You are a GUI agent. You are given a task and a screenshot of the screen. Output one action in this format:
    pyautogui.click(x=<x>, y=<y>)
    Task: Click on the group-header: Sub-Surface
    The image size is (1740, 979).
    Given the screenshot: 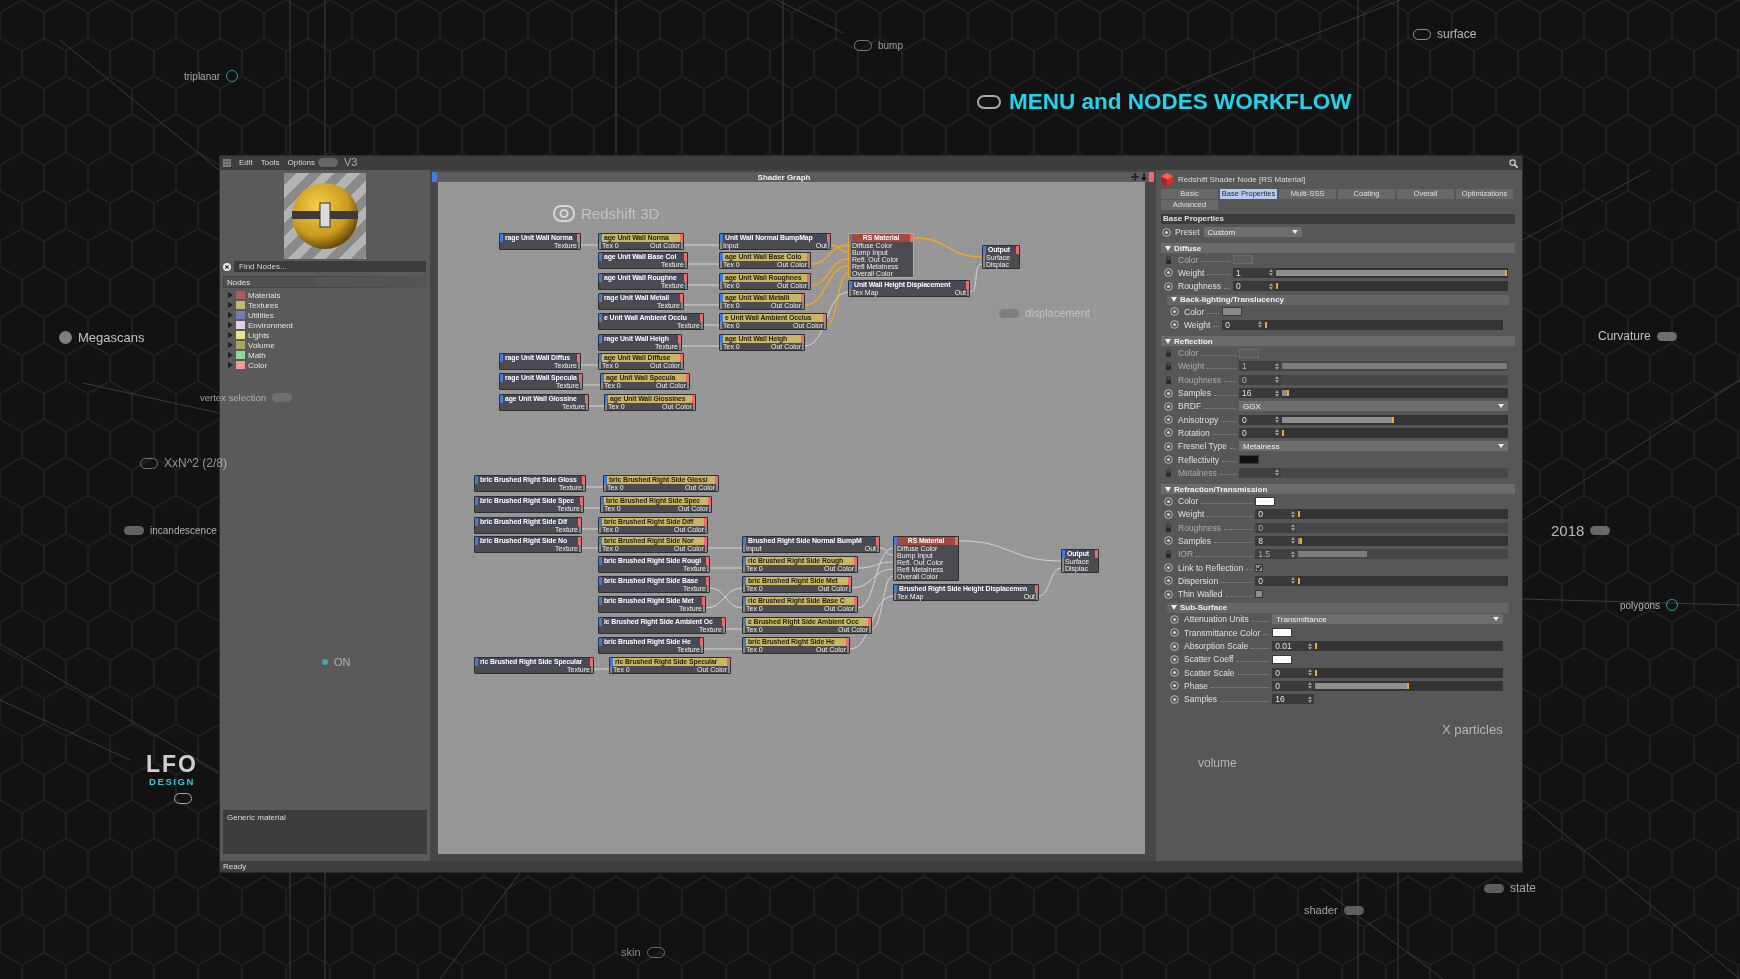 What is the action you would take?
    pyautogui.click(x=1338, y=607)
    